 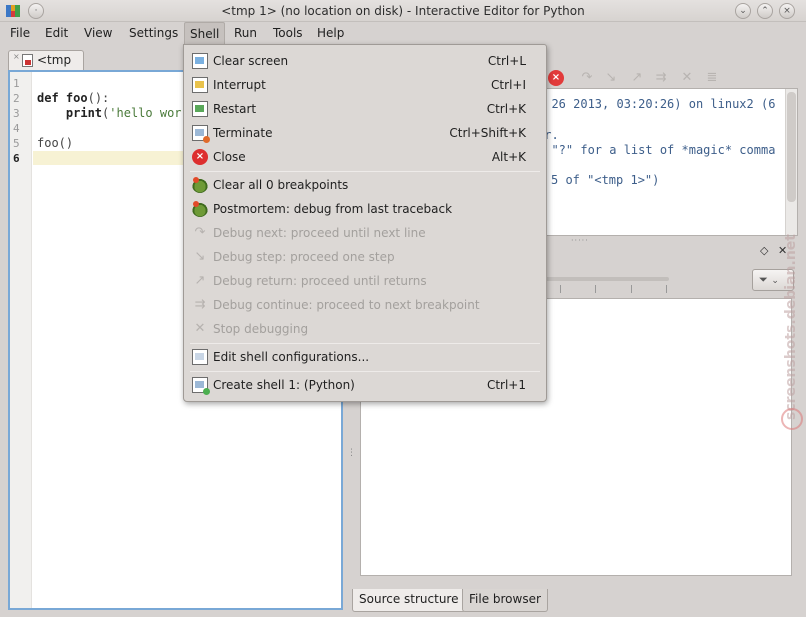 I want to click on terminate-icon, so click(x=201, y=134).